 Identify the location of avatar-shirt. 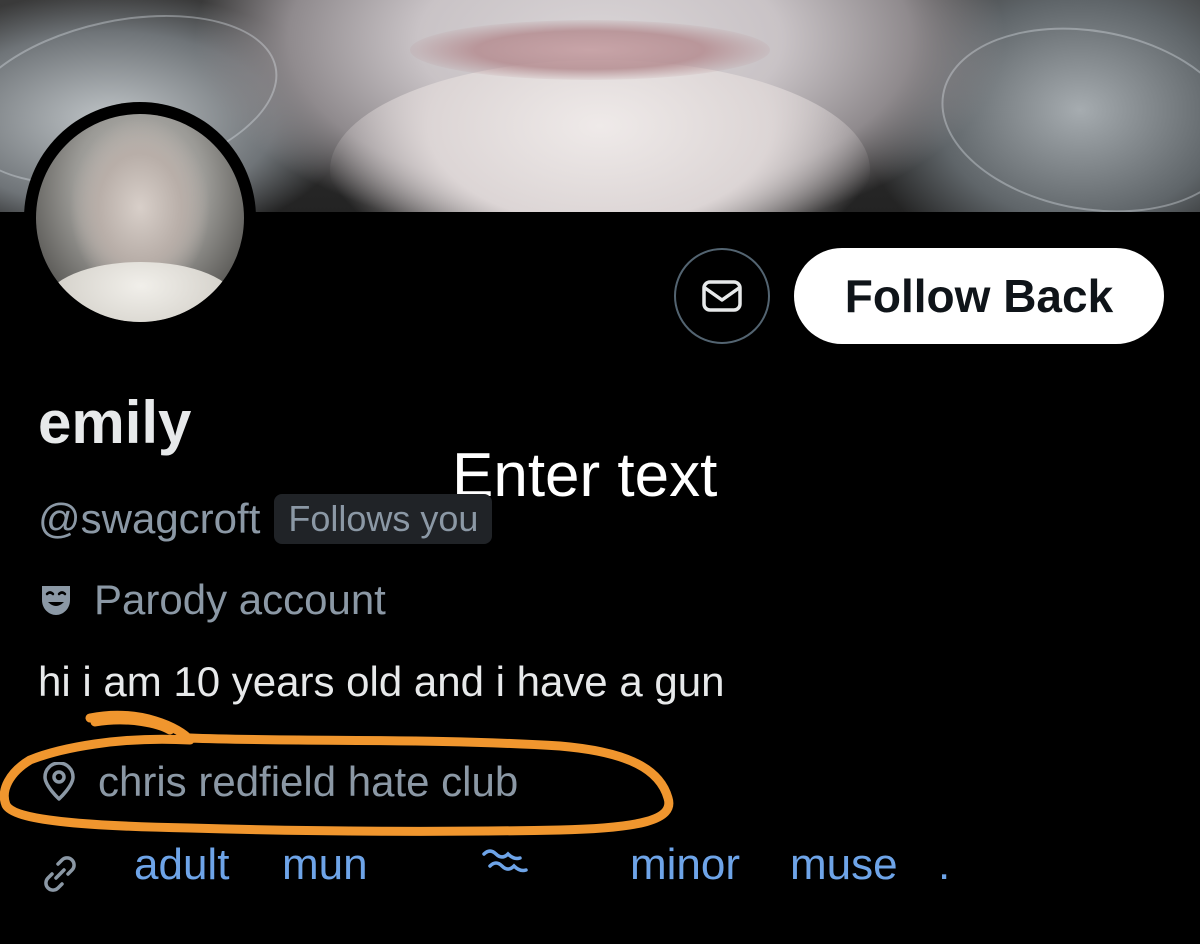
(141, 292).